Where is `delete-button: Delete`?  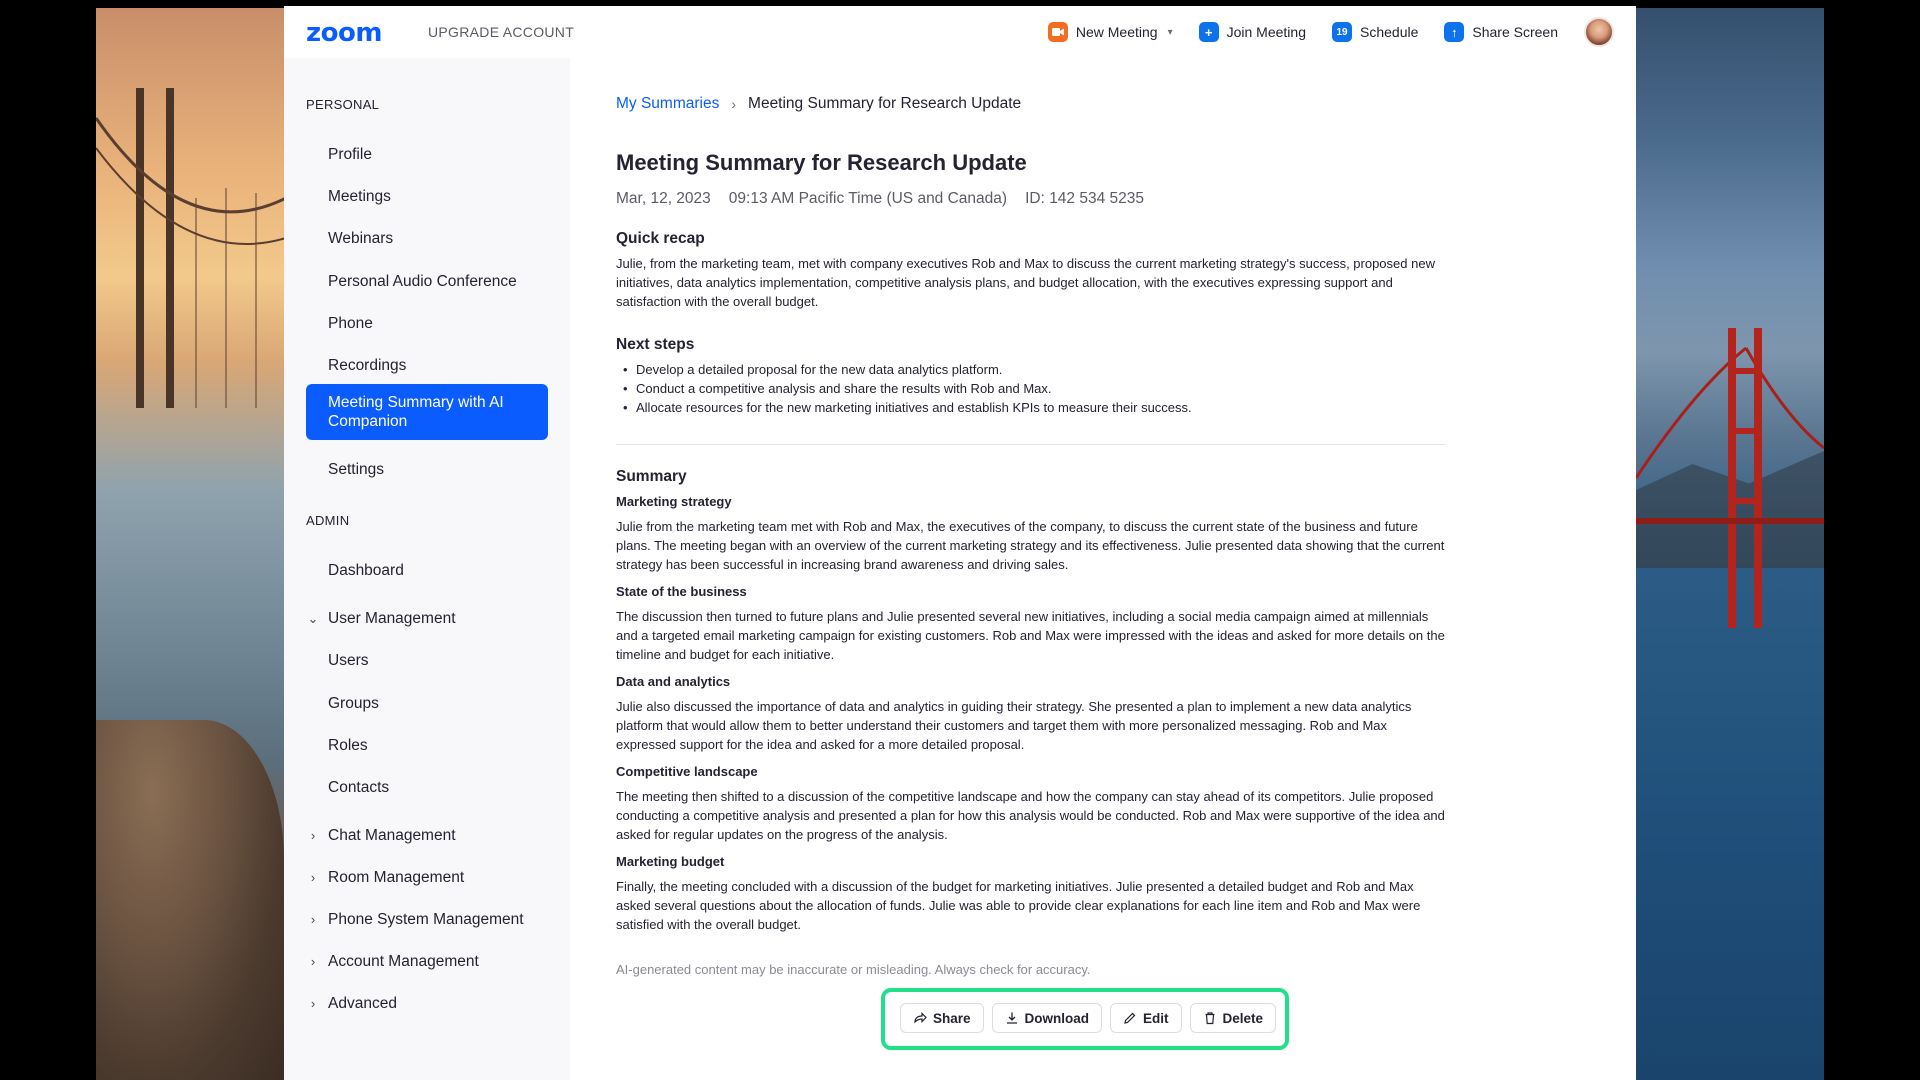 delete-button: Delete is located at coordinates (1233, 1018).